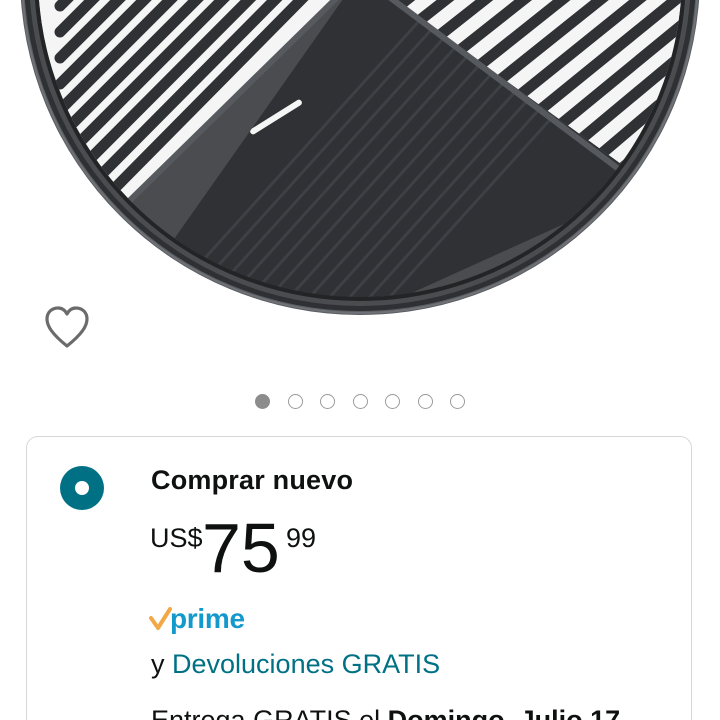  I want to click on radio-selected-icon, so click(82, 488).